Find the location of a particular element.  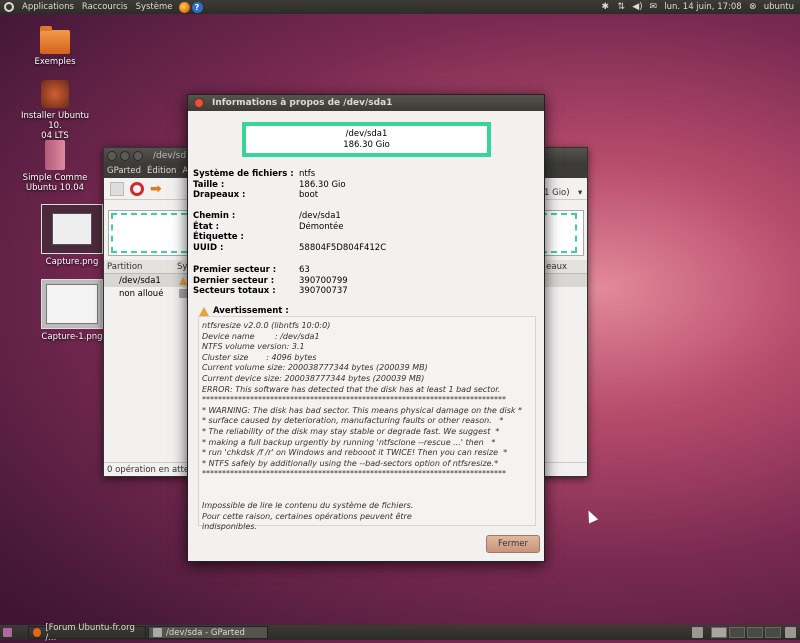

book-icon is located at coordinates (55, 155).